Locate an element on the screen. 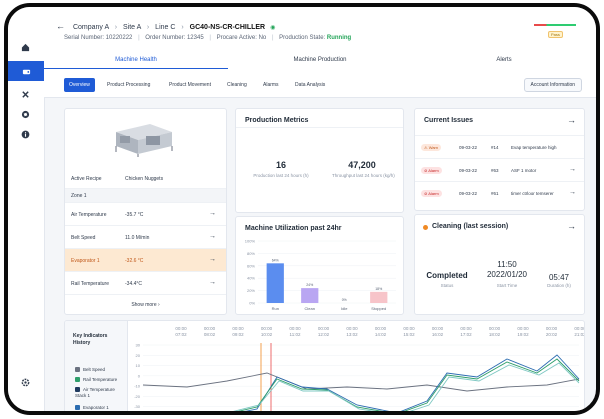  issue-date: 09-03-22 is located at coordinates (468, 147).